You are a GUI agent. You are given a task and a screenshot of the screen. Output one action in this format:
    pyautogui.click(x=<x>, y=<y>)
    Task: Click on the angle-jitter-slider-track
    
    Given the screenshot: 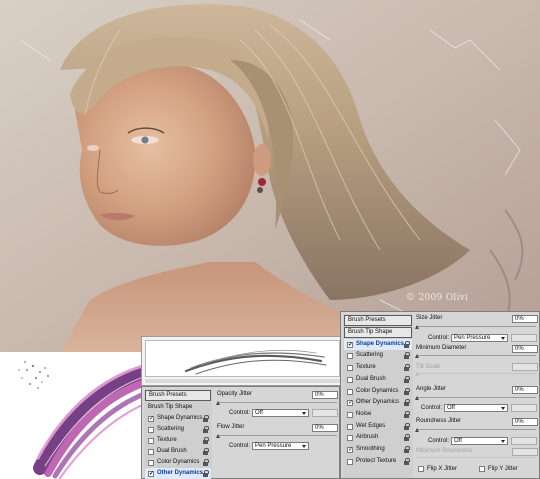 What is the action you would take?
    pyautogui.click(x=476, y=397)
    